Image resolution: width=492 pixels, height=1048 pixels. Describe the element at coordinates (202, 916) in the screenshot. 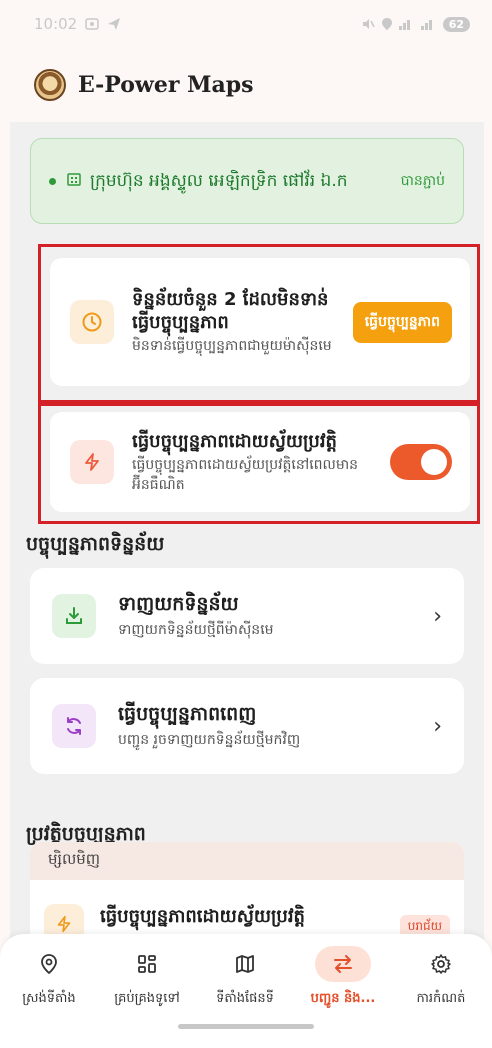

I see `history-item-title: ធ្វើបច្ចុប្បន្នភាពដោយស្វ័យប្រវត្តិ` at that location.